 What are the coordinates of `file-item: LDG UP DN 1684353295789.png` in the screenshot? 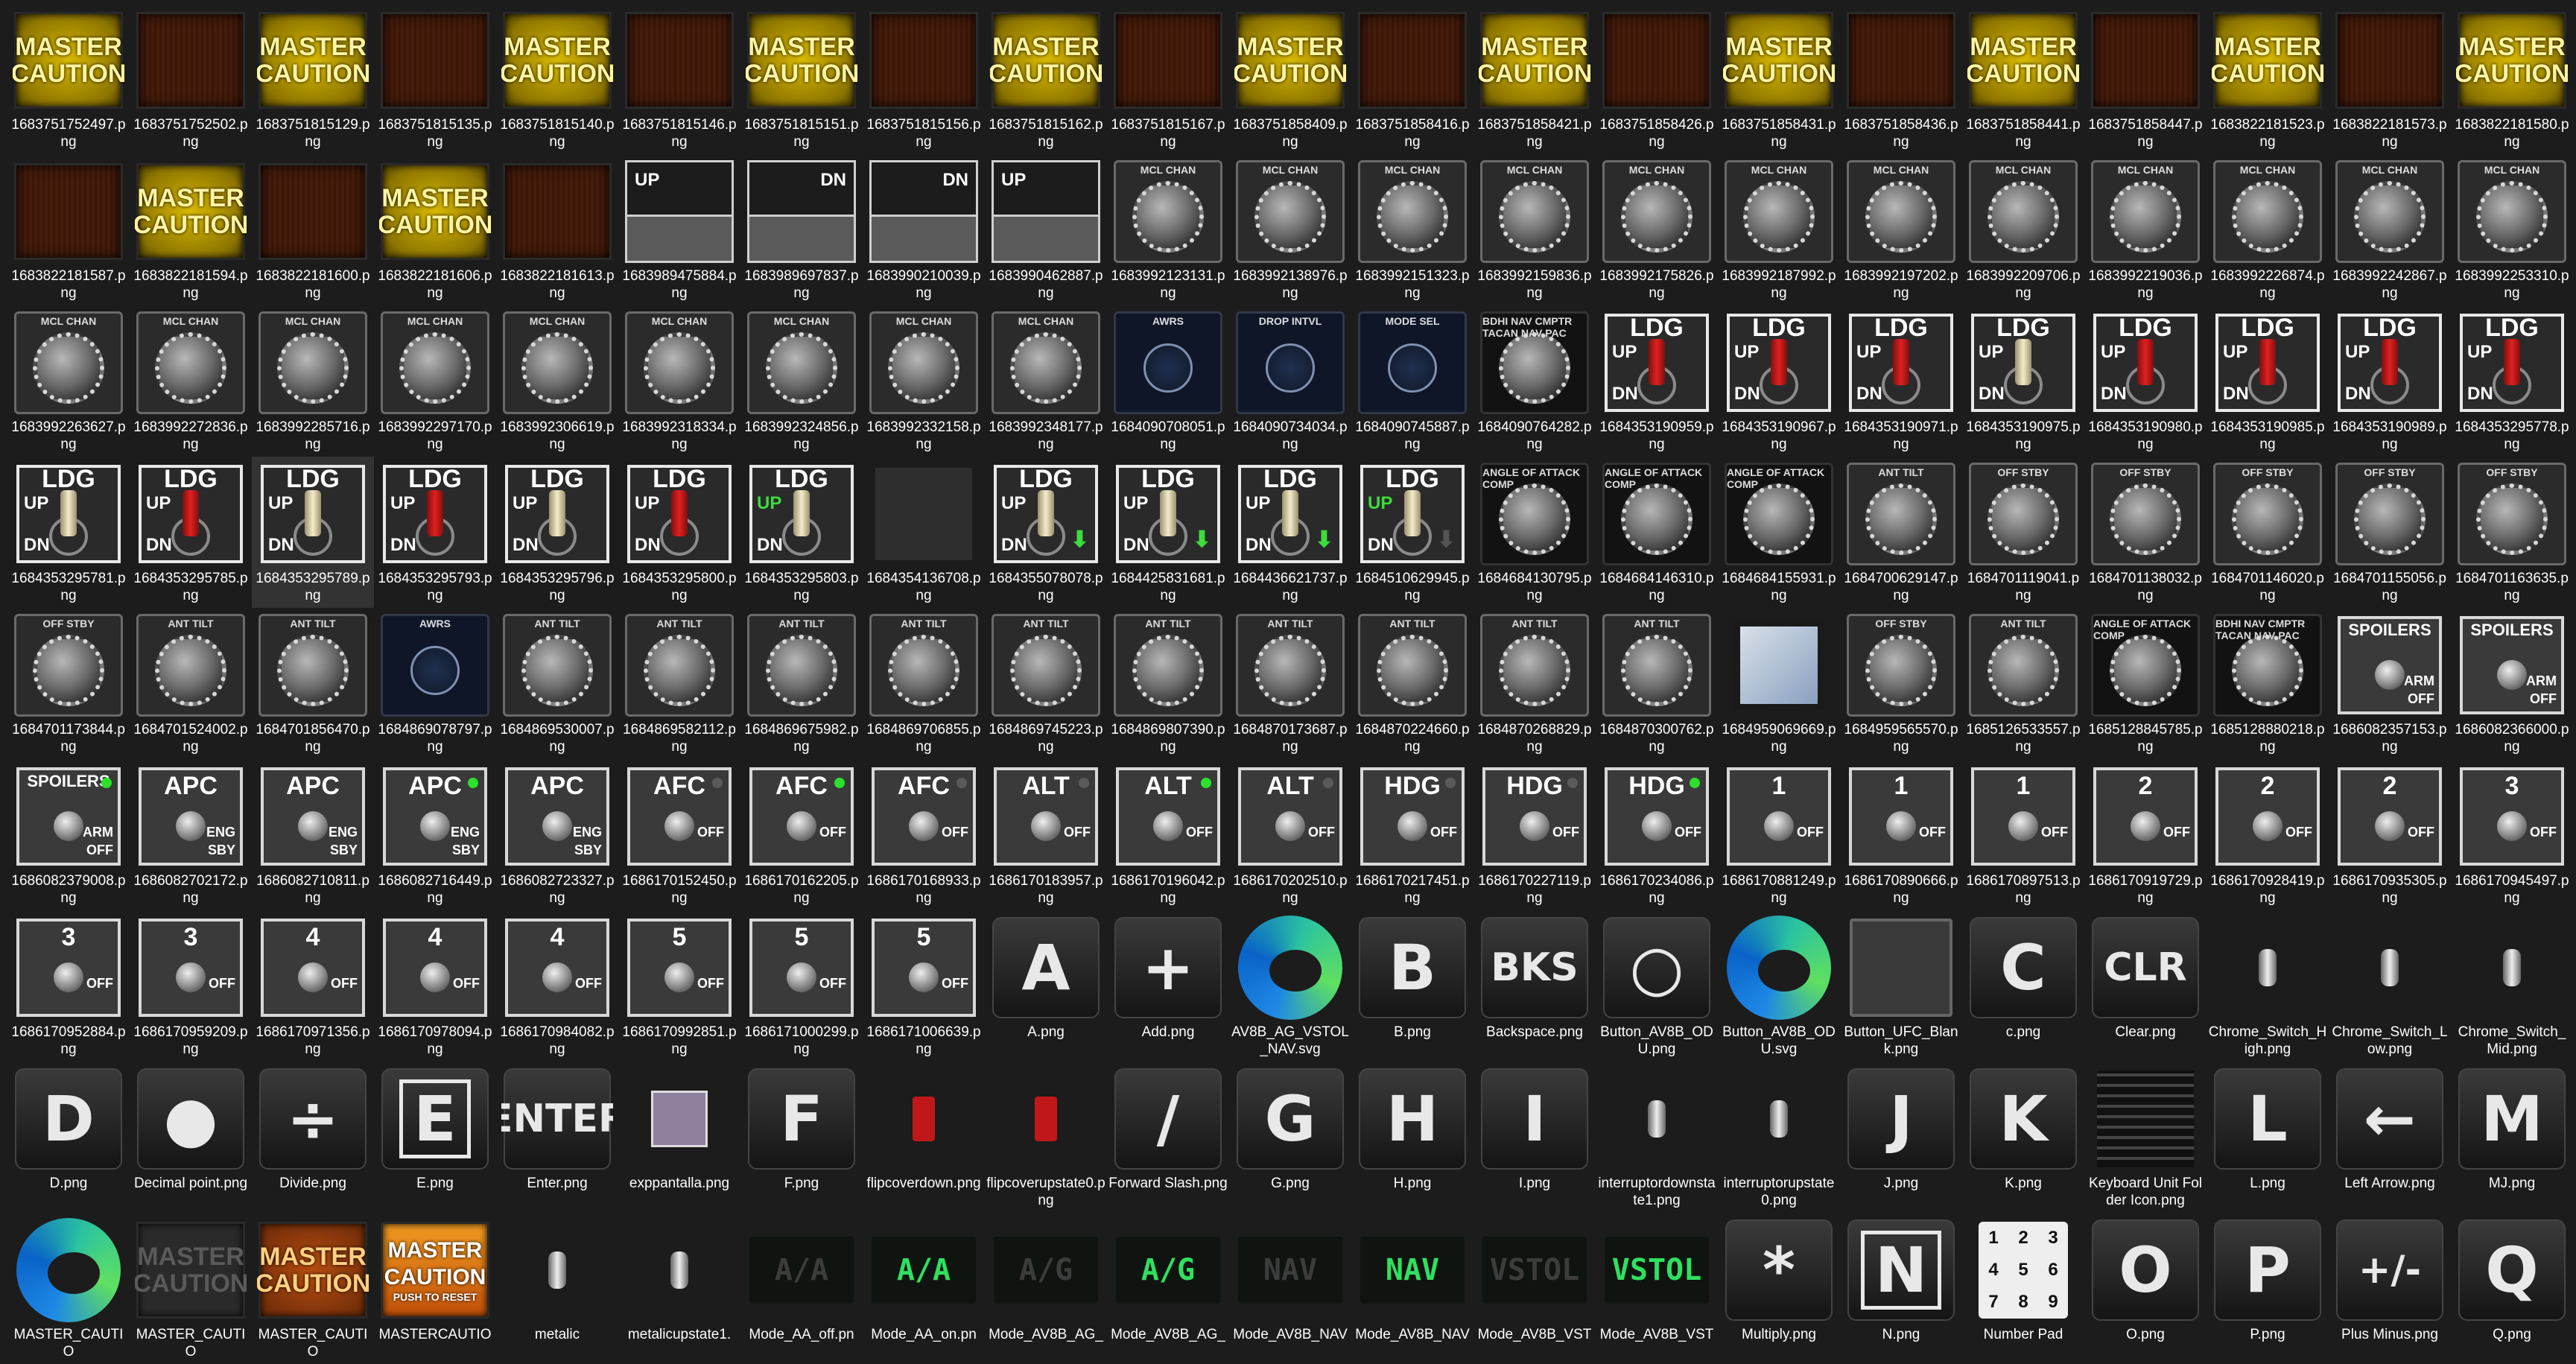 It's located at (313, 532).